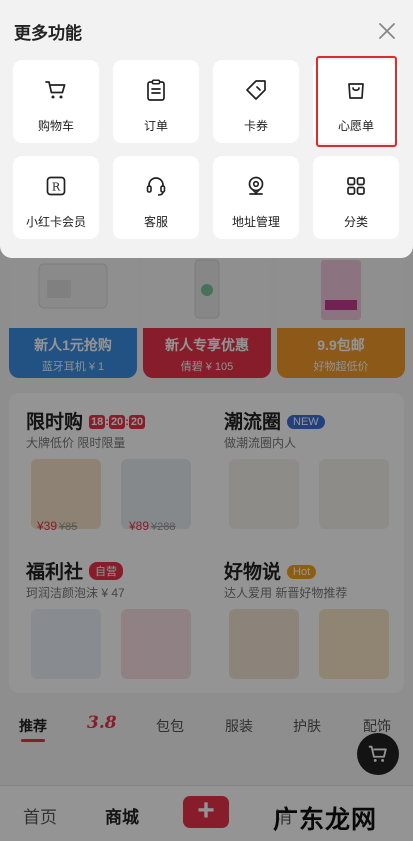  What do you see at coordinates (55, 126) in the screenshot?
I see `tile-label: 购物车` at bounding box center [55, 126].